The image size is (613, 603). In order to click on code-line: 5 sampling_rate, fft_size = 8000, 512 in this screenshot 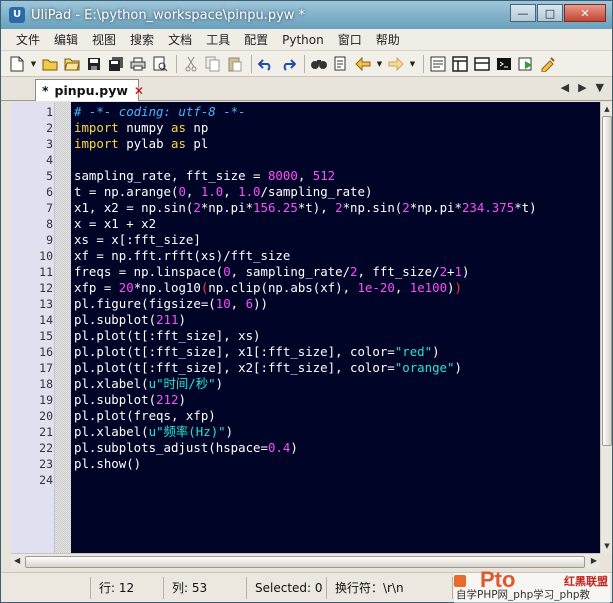, I will do `click(323, 176)`.